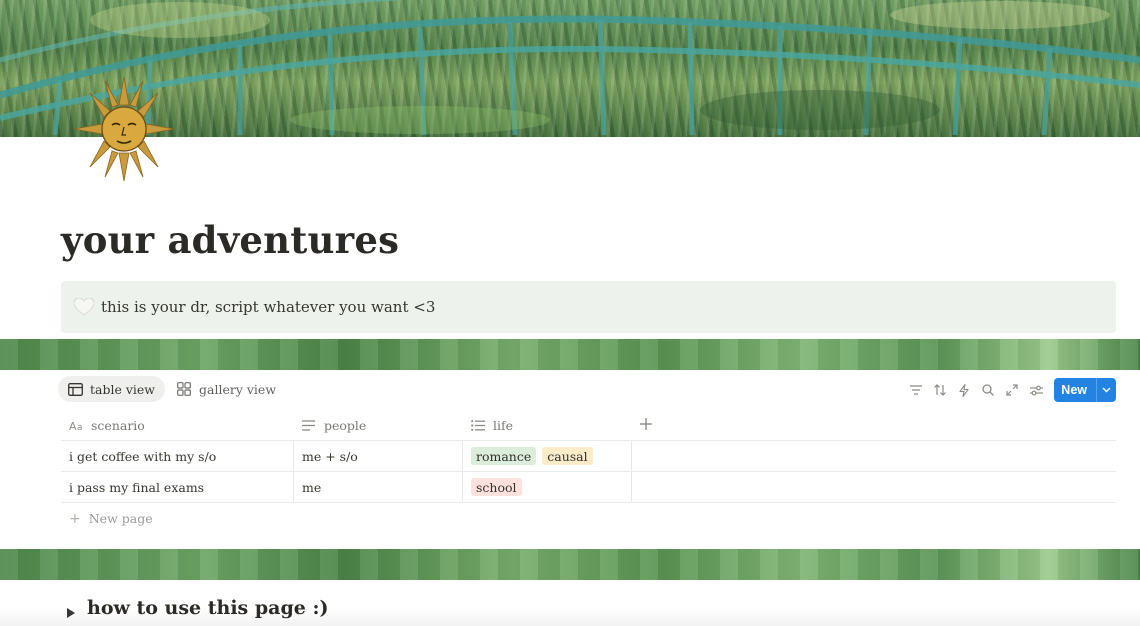 The width and height of the screenshot is (1140, 626). Describe the element at coordinates (84, 307) in the screenshot. I see `white-heart-icon` at that location.